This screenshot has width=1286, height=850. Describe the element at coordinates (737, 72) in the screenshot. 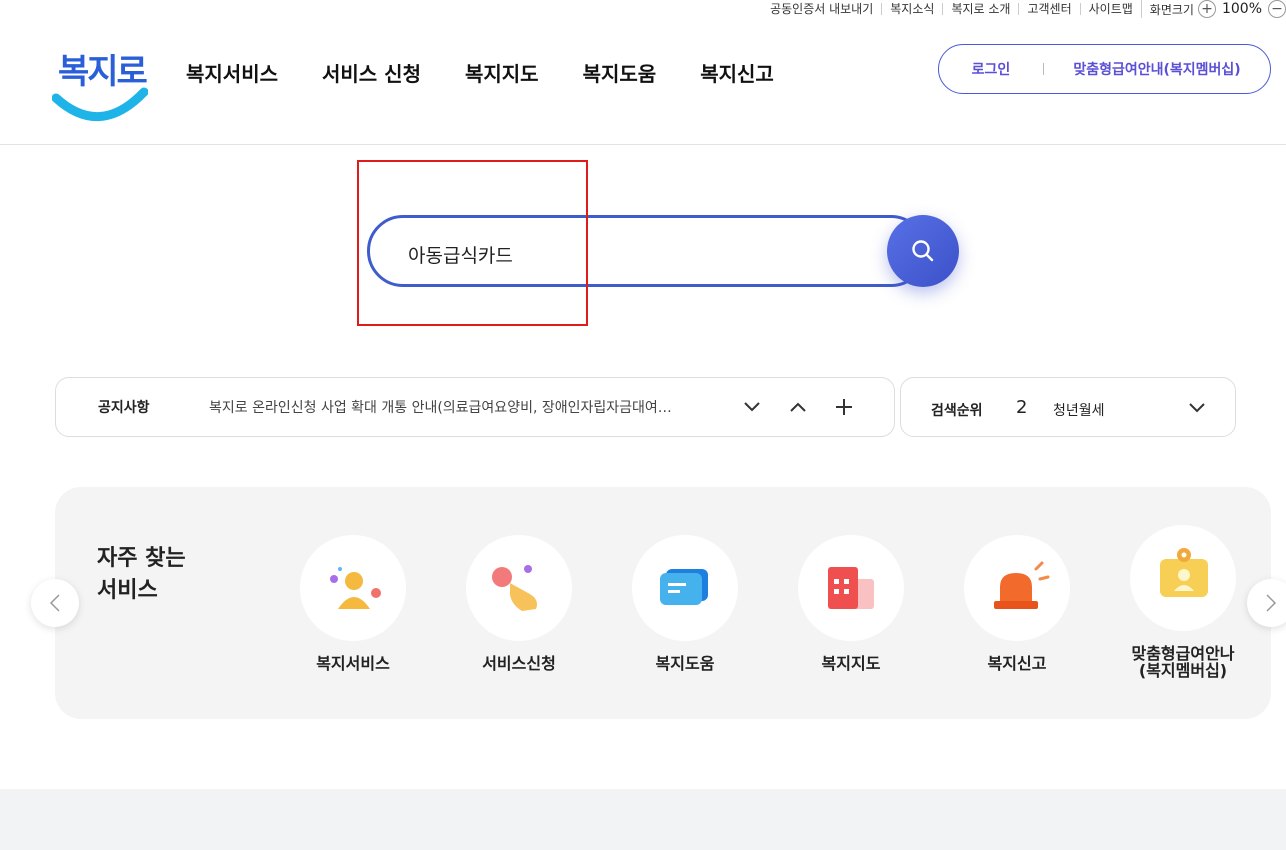

I see `nav-welfare-report: 복지신고` at that location.